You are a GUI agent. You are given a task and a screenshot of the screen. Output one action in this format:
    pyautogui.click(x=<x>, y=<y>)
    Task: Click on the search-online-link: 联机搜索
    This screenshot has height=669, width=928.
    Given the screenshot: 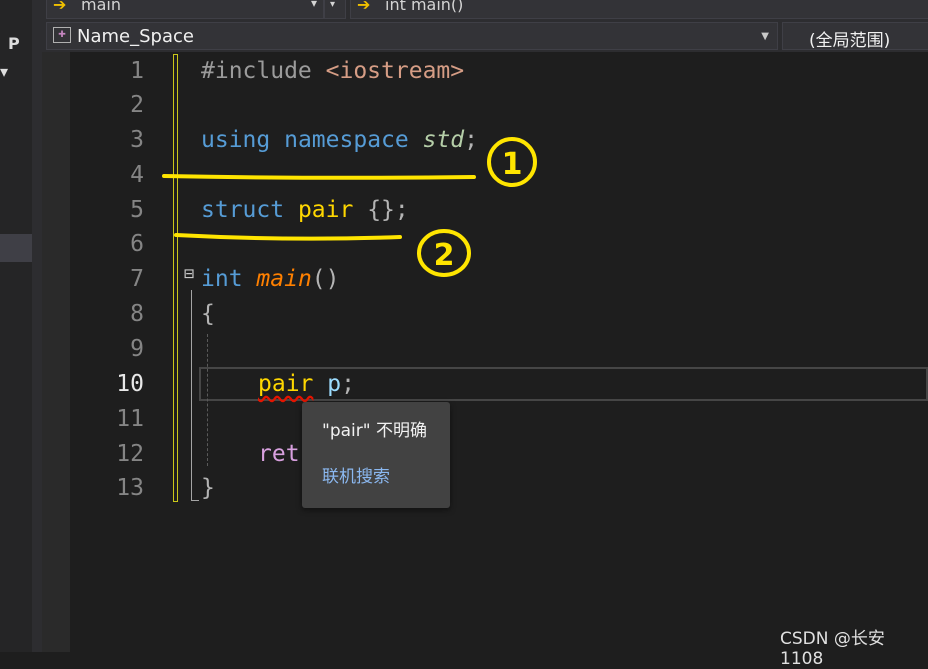 What is the action you would take?
    pyautogui.click(x=356, y=474)
    